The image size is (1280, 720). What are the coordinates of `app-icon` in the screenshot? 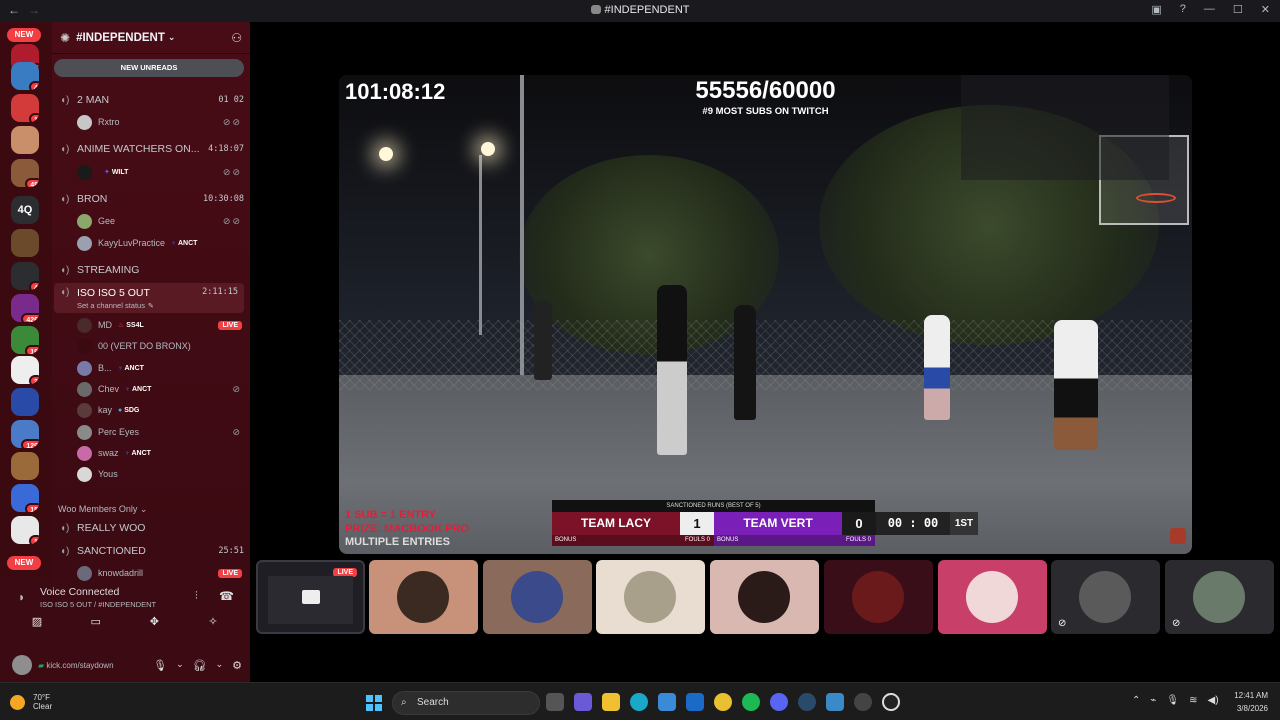 It's located at (891, 702).